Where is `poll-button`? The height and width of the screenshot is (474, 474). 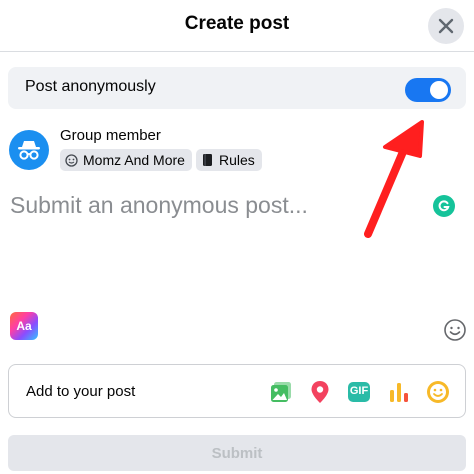 poll-button is located at coordinates (399, 392).